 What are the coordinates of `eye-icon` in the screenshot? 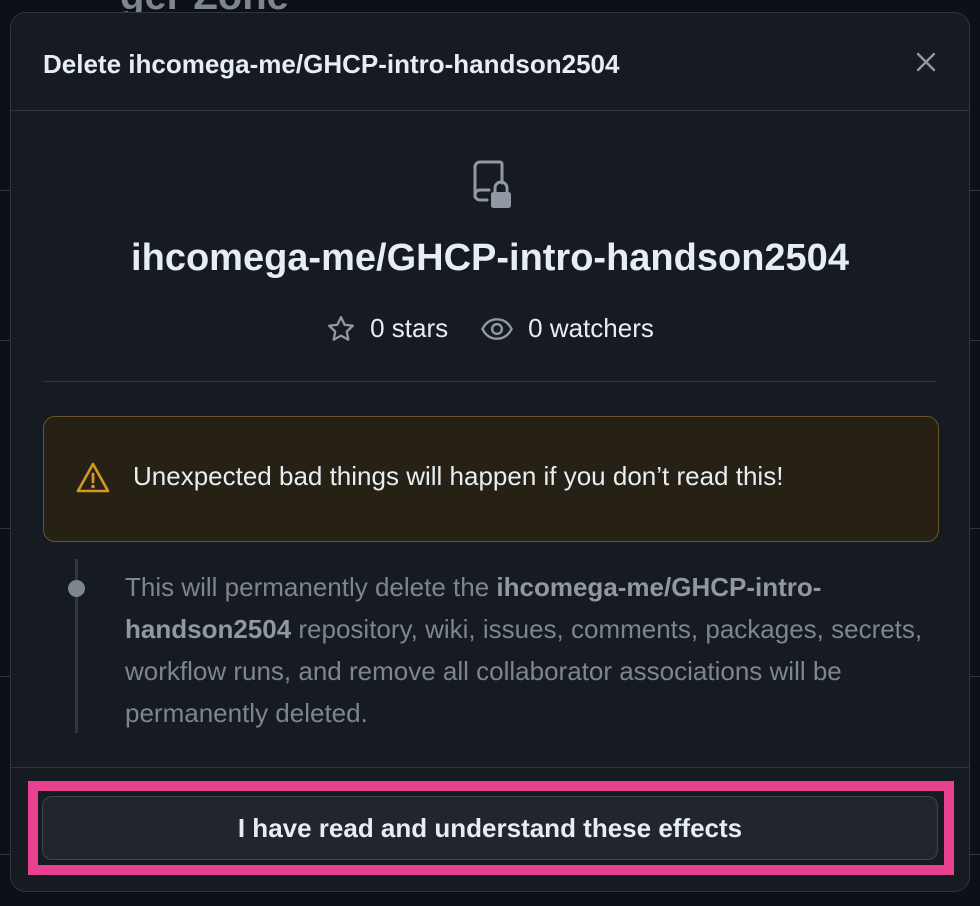 It's located at (497, 328).